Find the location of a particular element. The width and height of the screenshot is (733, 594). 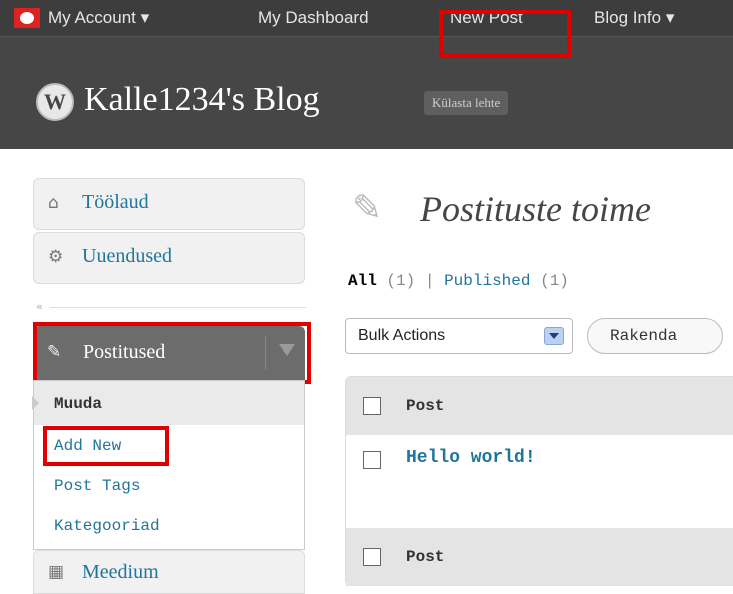

sidebar-separator is located at coordinates (178, 307).